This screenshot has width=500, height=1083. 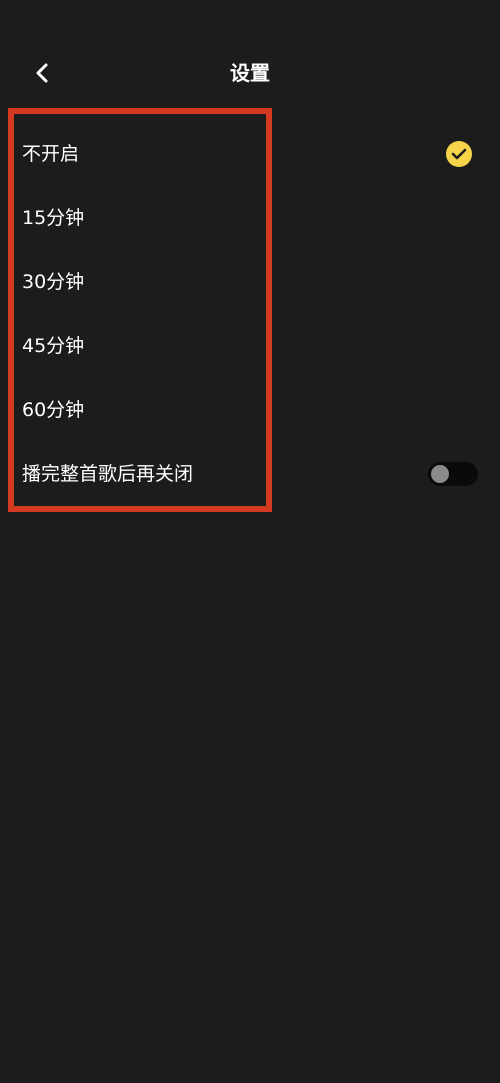 What do you see at coordinates (250, 154) in the screenshot?
I see `option-off: 不开启` at bounding box center [250, 154].